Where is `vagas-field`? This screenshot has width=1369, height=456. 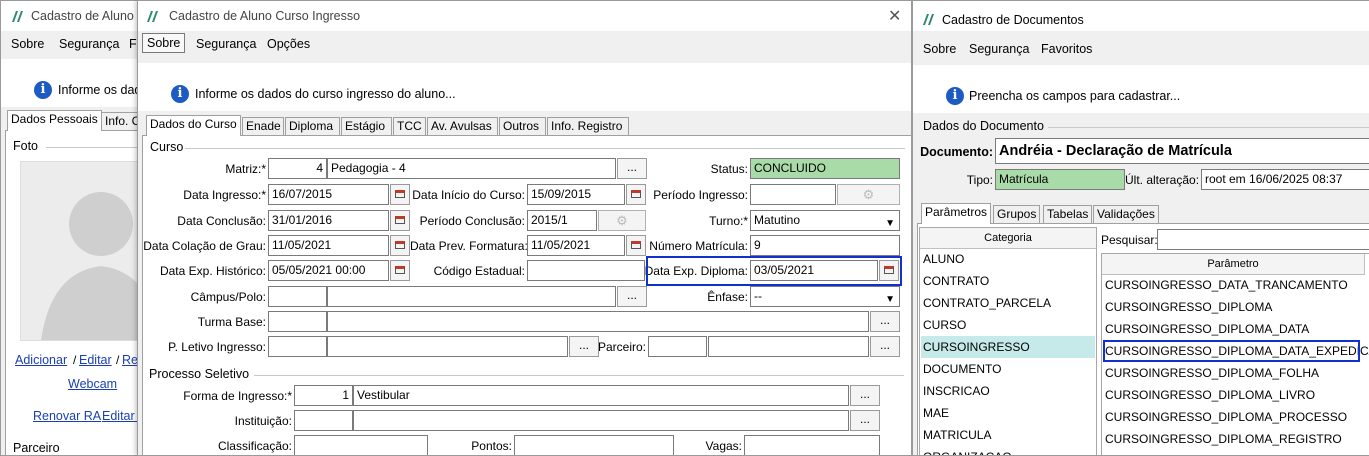
vagas-field is located at coordinates (812, 445).